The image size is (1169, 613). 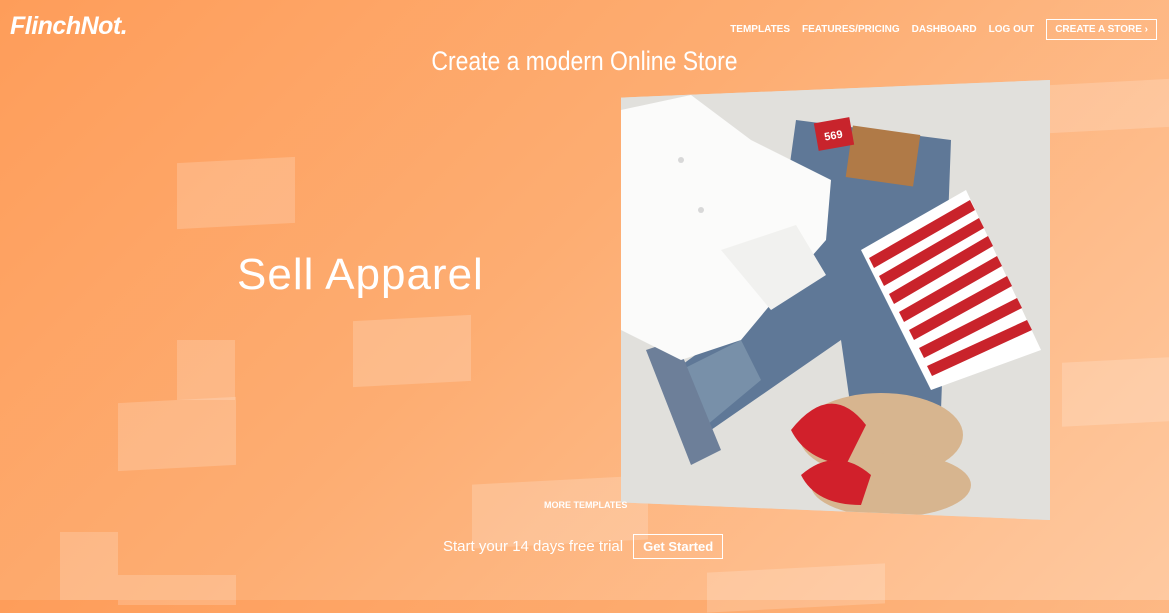 I want to click on nav-features-pricing: FEATURES/PRICING, so click(x=851, y=29).